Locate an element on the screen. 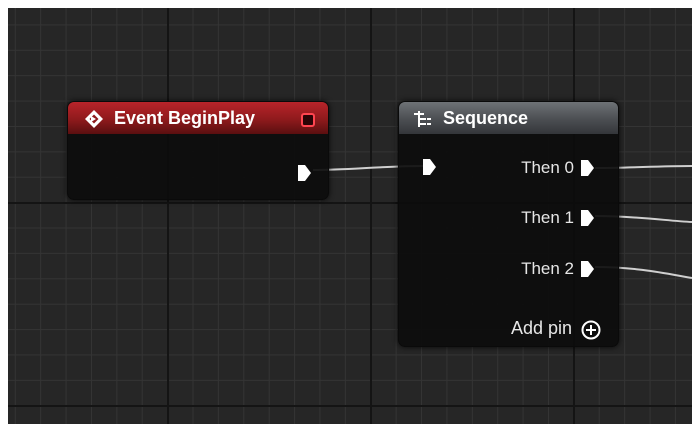  add-pin-label: Add pin is located at coordinates (541, 328).